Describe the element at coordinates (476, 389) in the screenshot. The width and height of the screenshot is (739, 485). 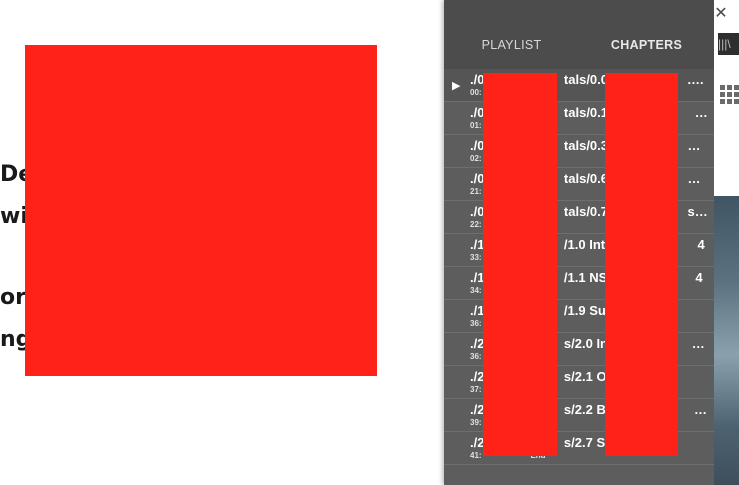
I see `chapter-time: 37:` at that location.